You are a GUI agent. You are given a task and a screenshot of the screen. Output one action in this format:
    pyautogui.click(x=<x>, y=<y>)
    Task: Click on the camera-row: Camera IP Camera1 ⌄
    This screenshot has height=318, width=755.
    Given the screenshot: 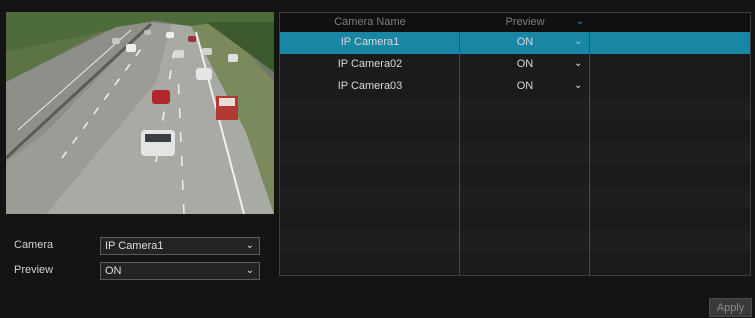 What is the action you would take?
    pyautogui.click(x=137, y=246)
    